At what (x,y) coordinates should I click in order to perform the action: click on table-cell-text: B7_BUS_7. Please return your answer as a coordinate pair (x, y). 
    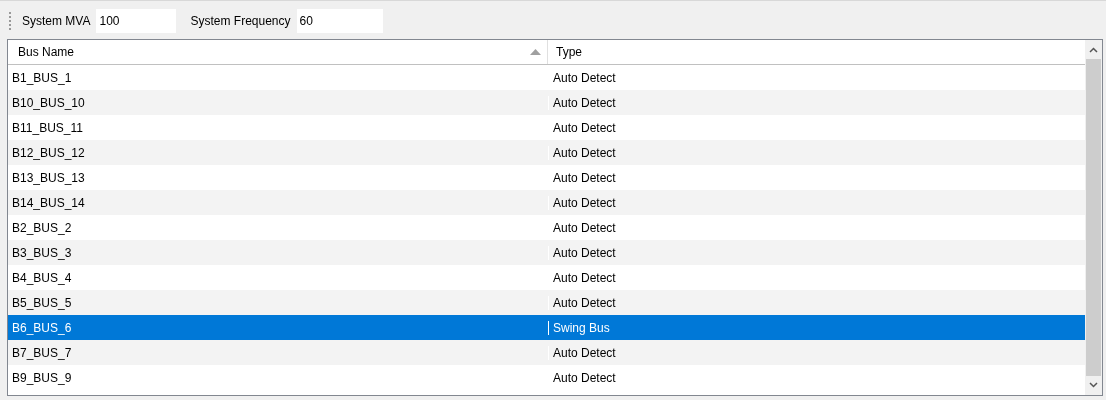
    Looking at the image, I should click on (42, 352).